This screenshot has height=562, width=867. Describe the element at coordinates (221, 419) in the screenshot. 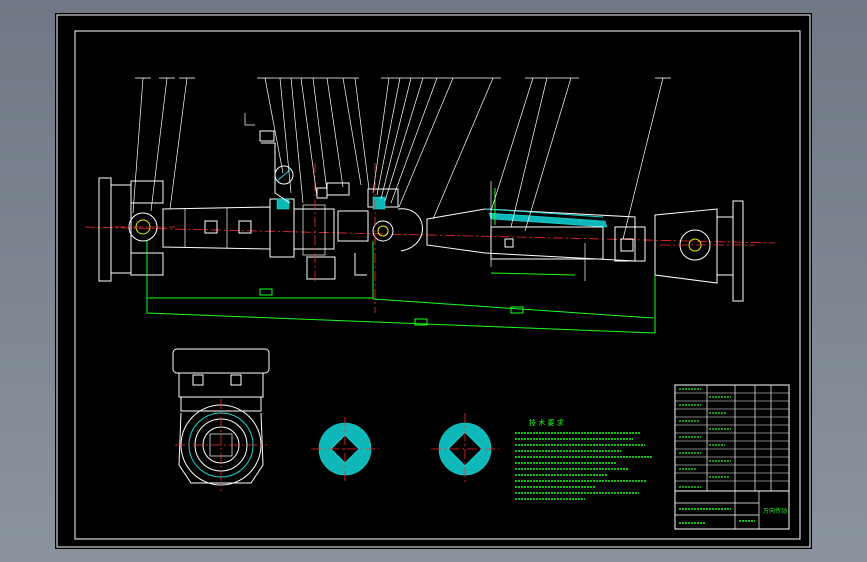

I see `section-view-support` at that location.